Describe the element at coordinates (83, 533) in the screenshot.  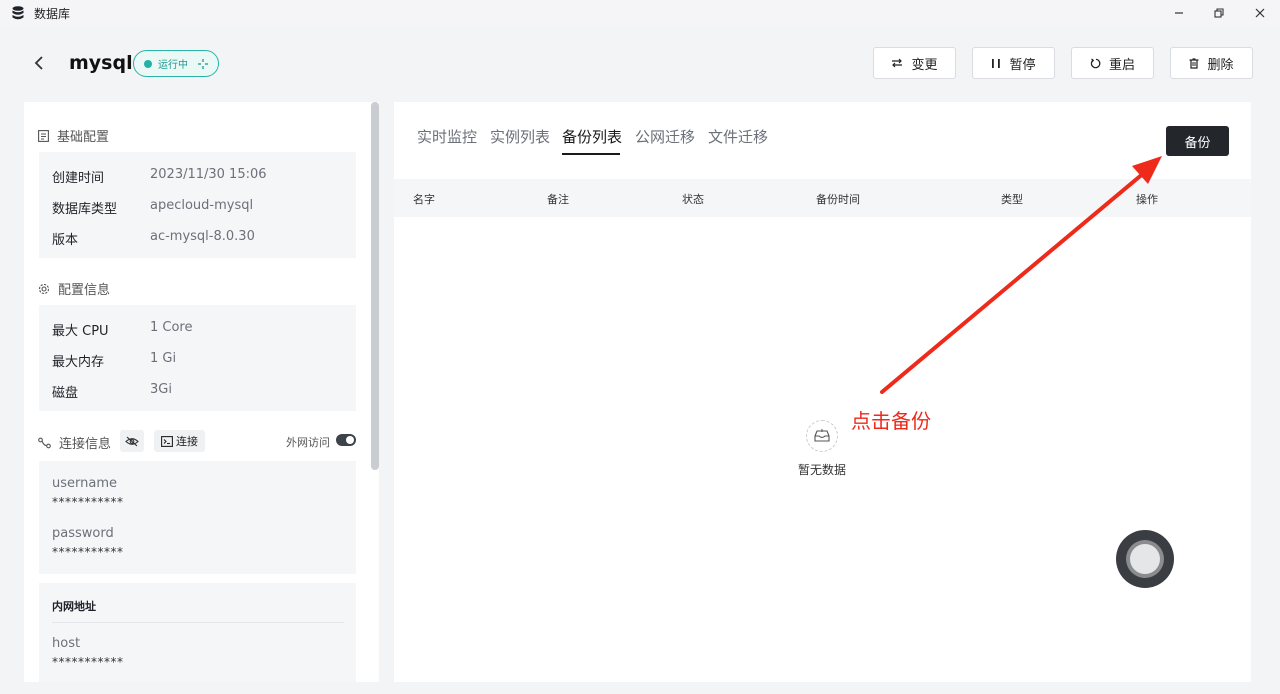
I see `password-label: password` at that location.